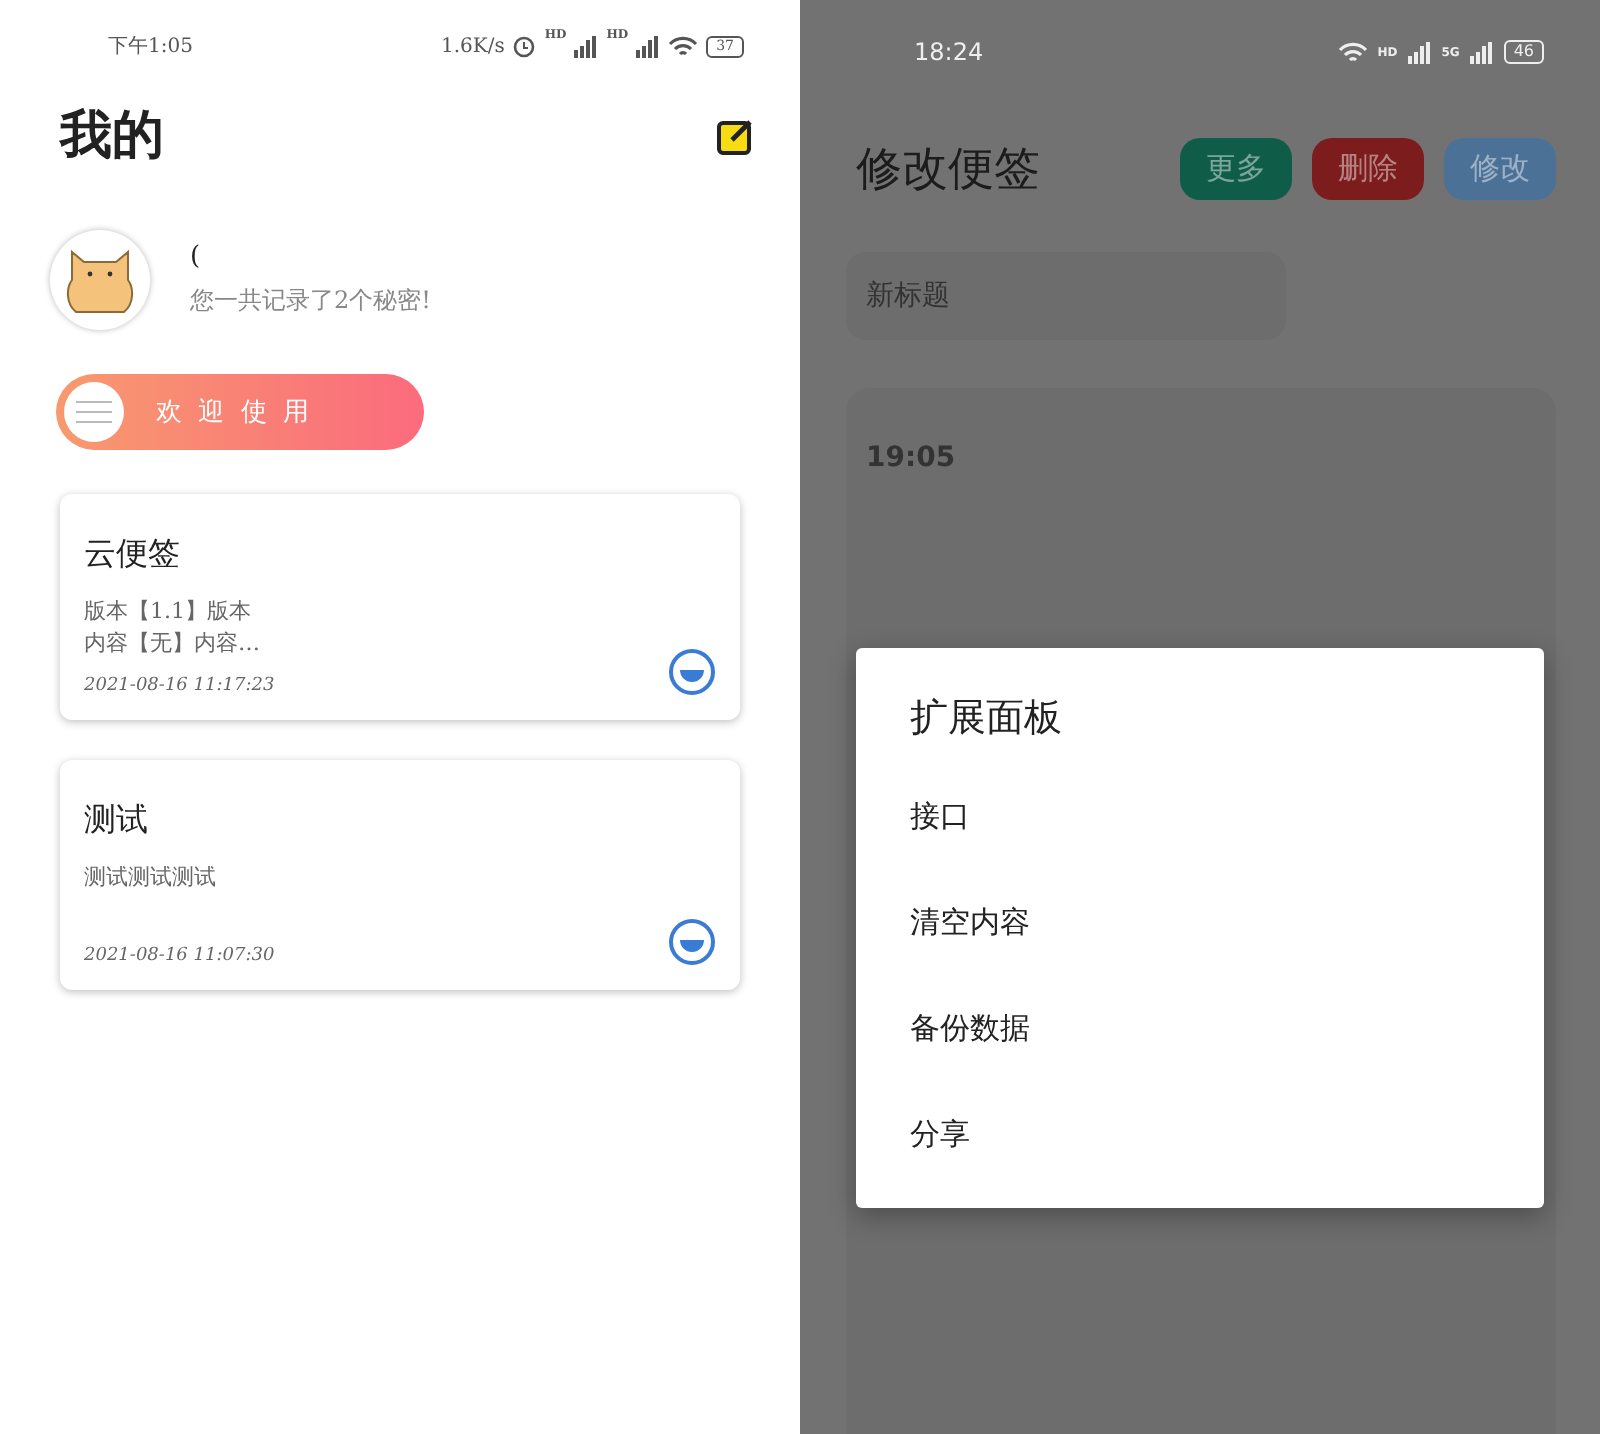  Describe the element at coordinates (524, 46) in the screenshot. I see `alarm-icon` at that location.